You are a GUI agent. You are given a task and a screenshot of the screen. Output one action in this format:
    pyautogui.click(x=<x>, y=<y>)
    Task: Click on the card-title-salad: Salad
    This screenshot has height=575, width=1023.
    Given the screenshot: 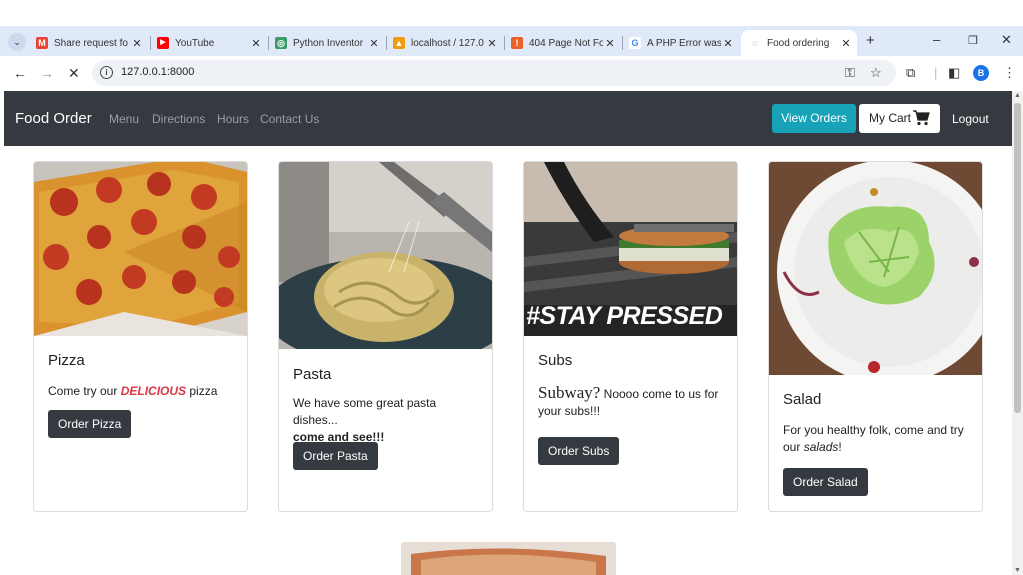 What is the action you would take?
    pyautogui.click(x=802, y=399)
    